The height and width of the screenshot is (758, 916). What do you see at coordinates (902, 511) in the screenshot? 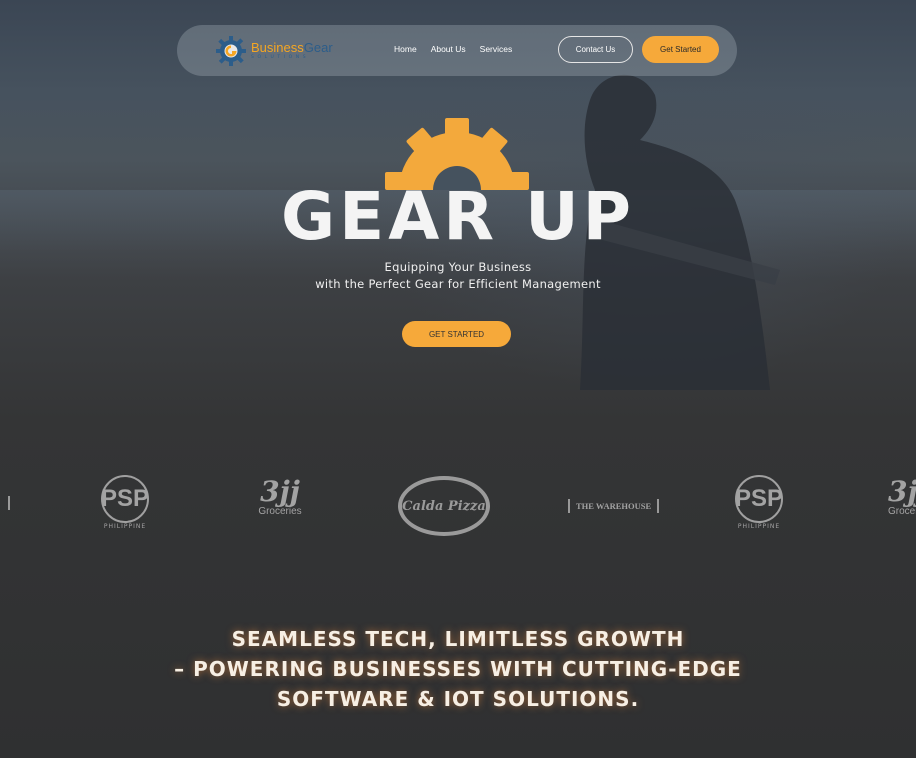
I see `client-3jj-repeat-sub: Groceries` at bounding box center [902, 511].